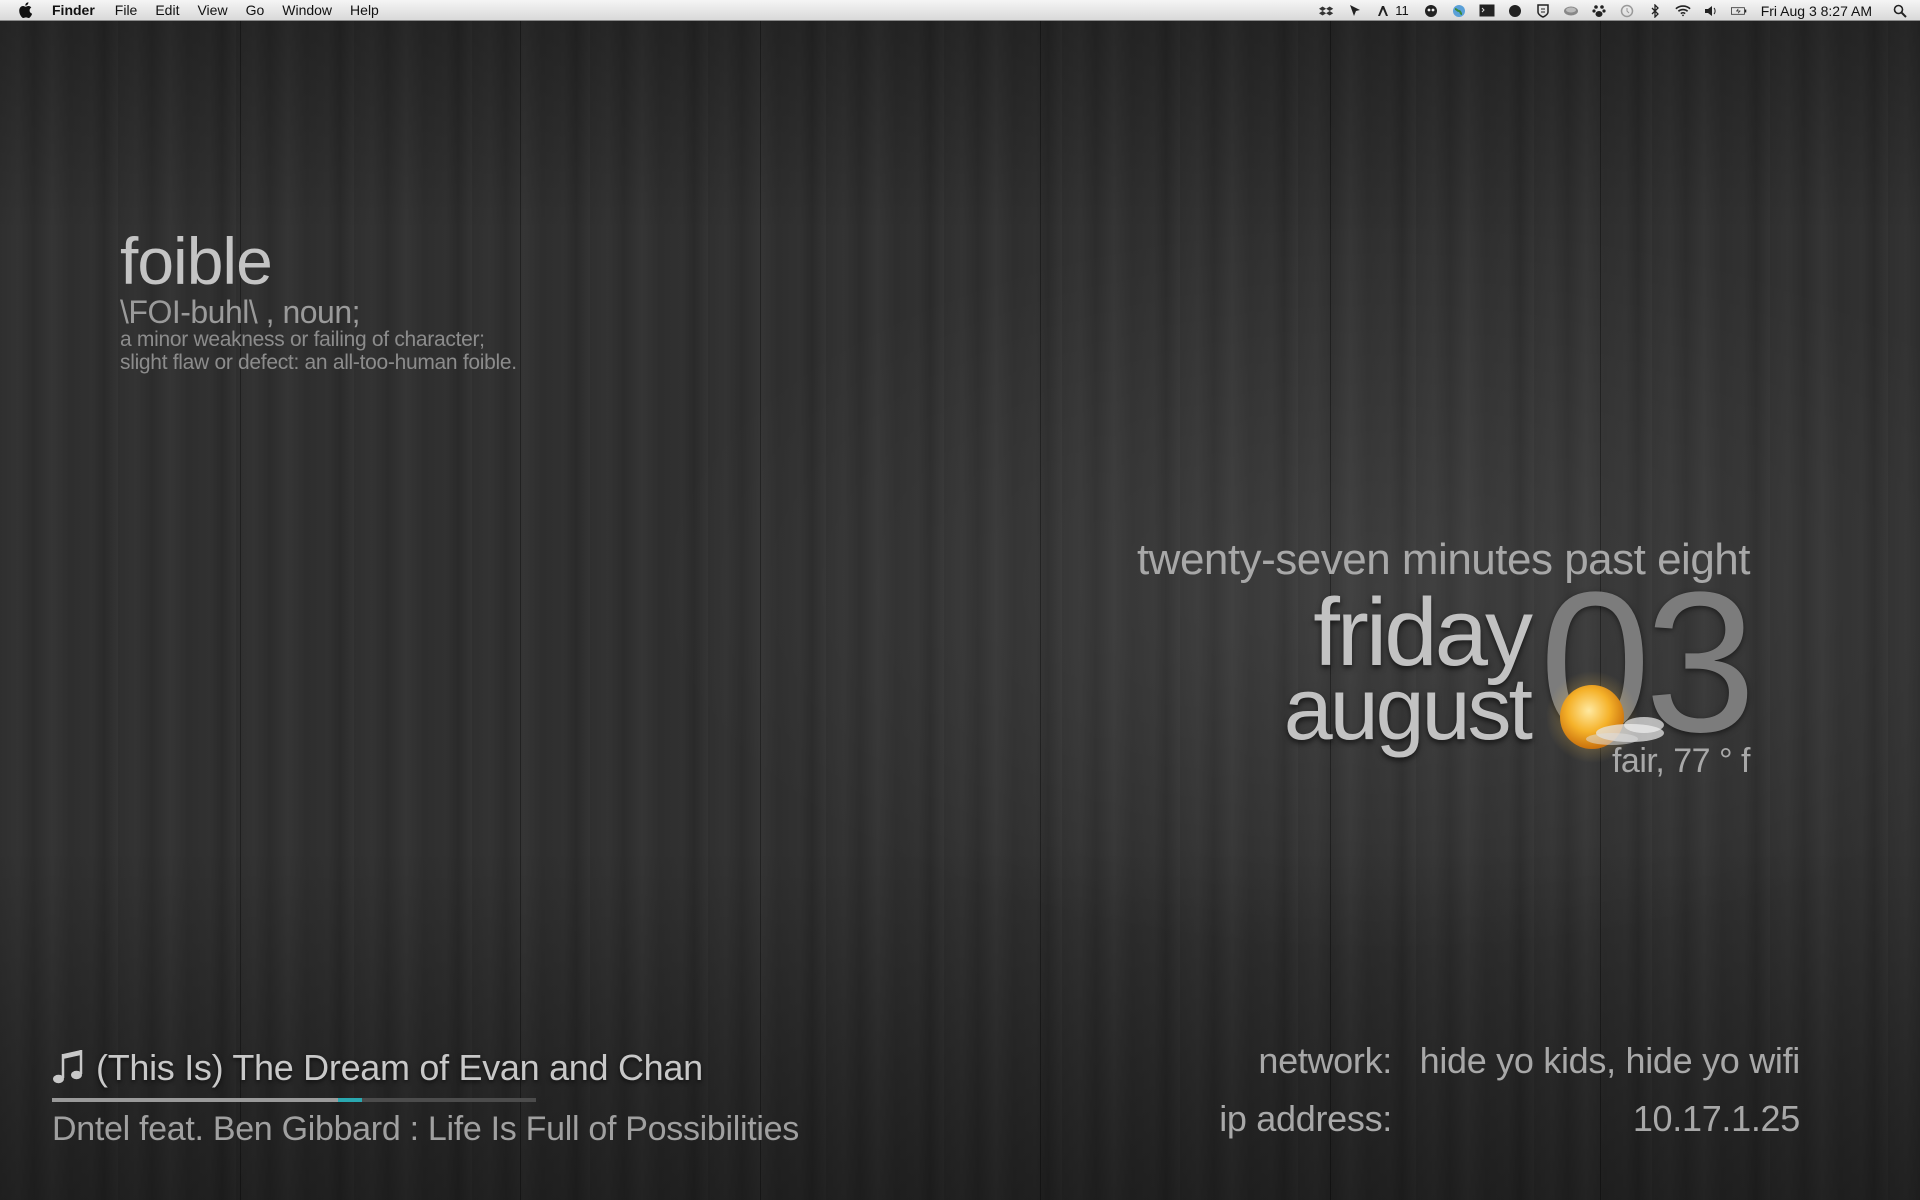 The image size is (1920, 1200). I want to click on ip-row: ip address: 10.17.1.25, so click(1490, 1127).